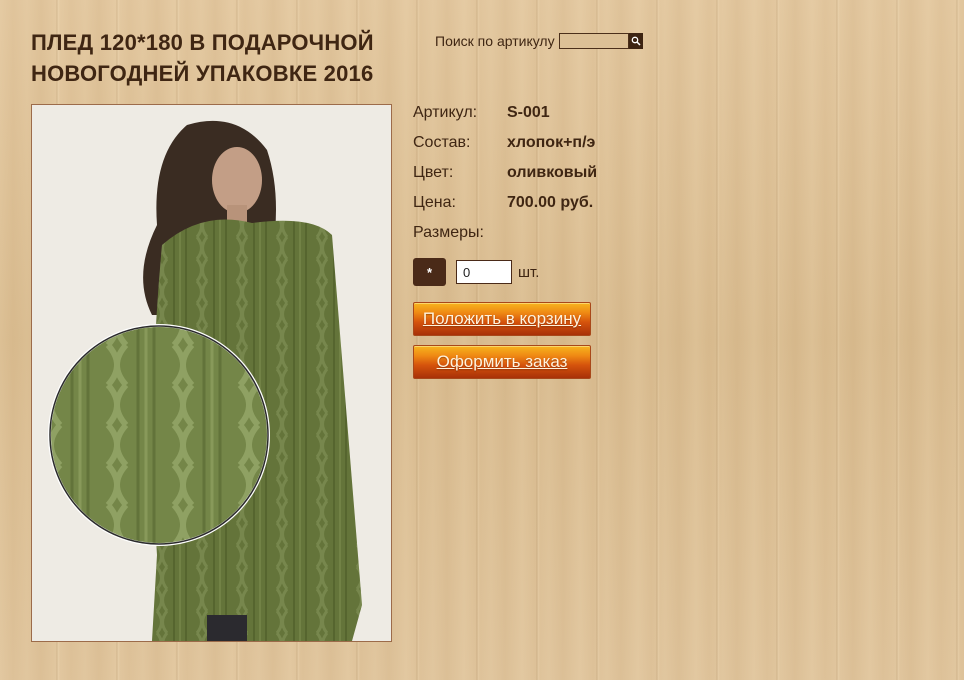  Describe the element at coordinates (502, 319) in the screenshot. I see `add-to-cart-button: Положить в корзину` at that location.